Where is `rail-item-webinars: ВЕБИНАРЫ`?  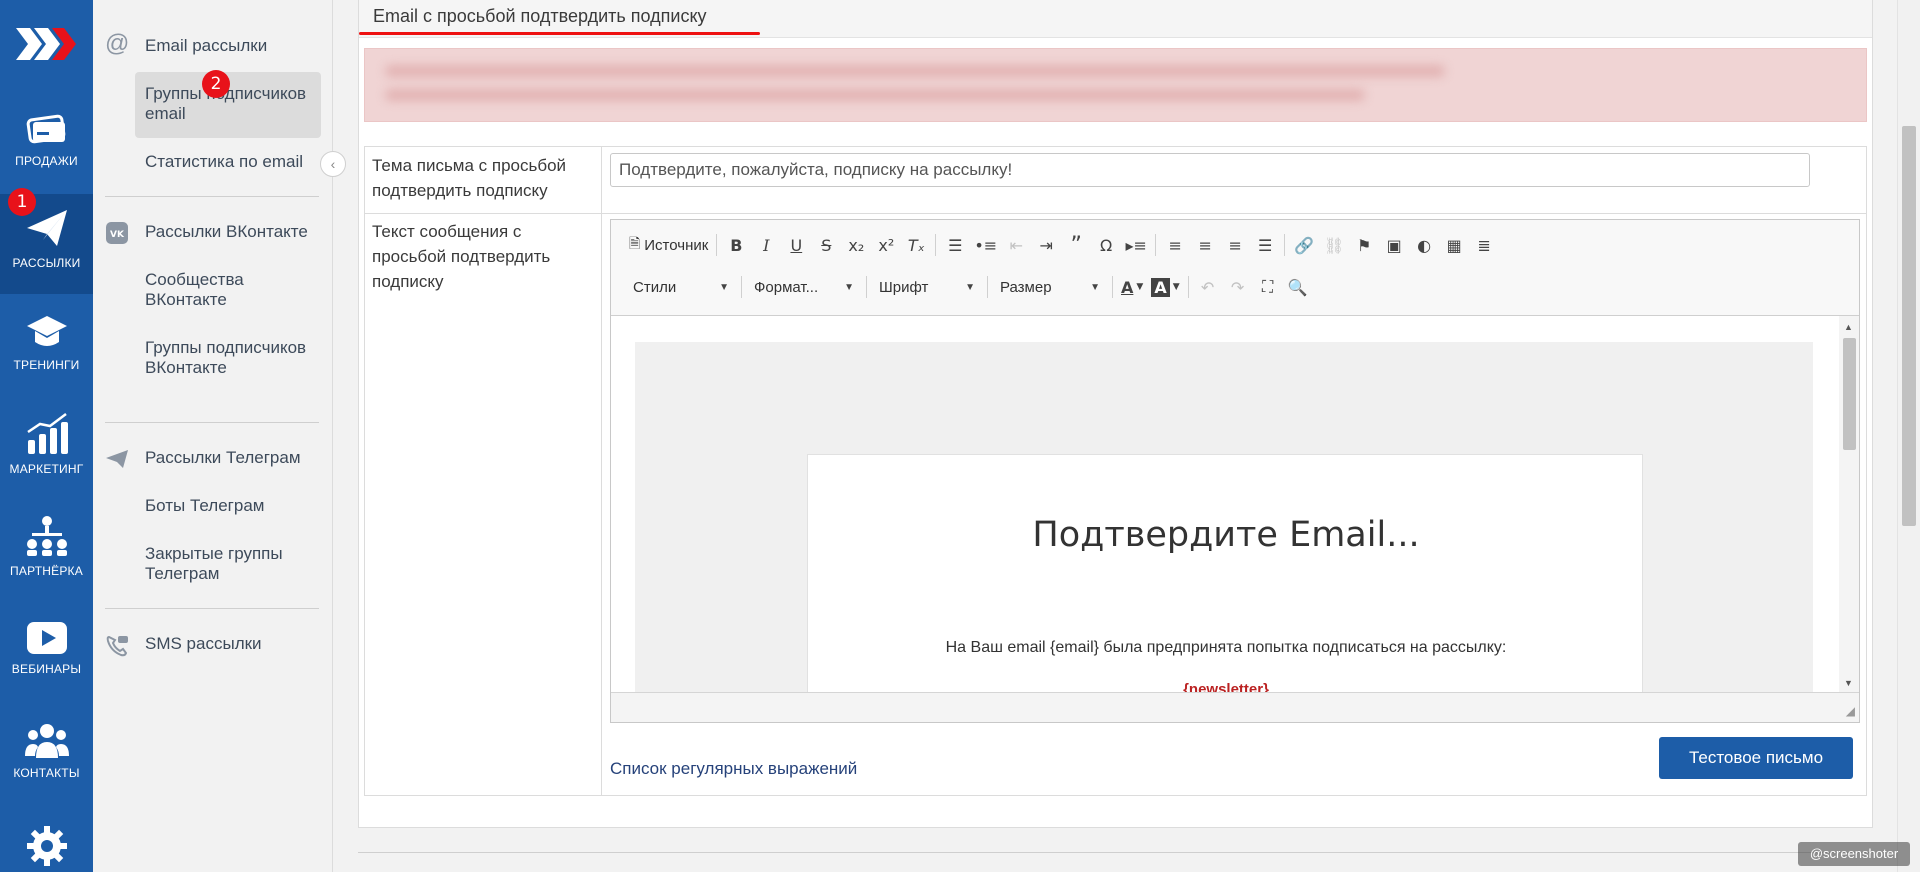 rail-item-webinars: ВЕБИНАРЫ is located at coordinates (46, 670).